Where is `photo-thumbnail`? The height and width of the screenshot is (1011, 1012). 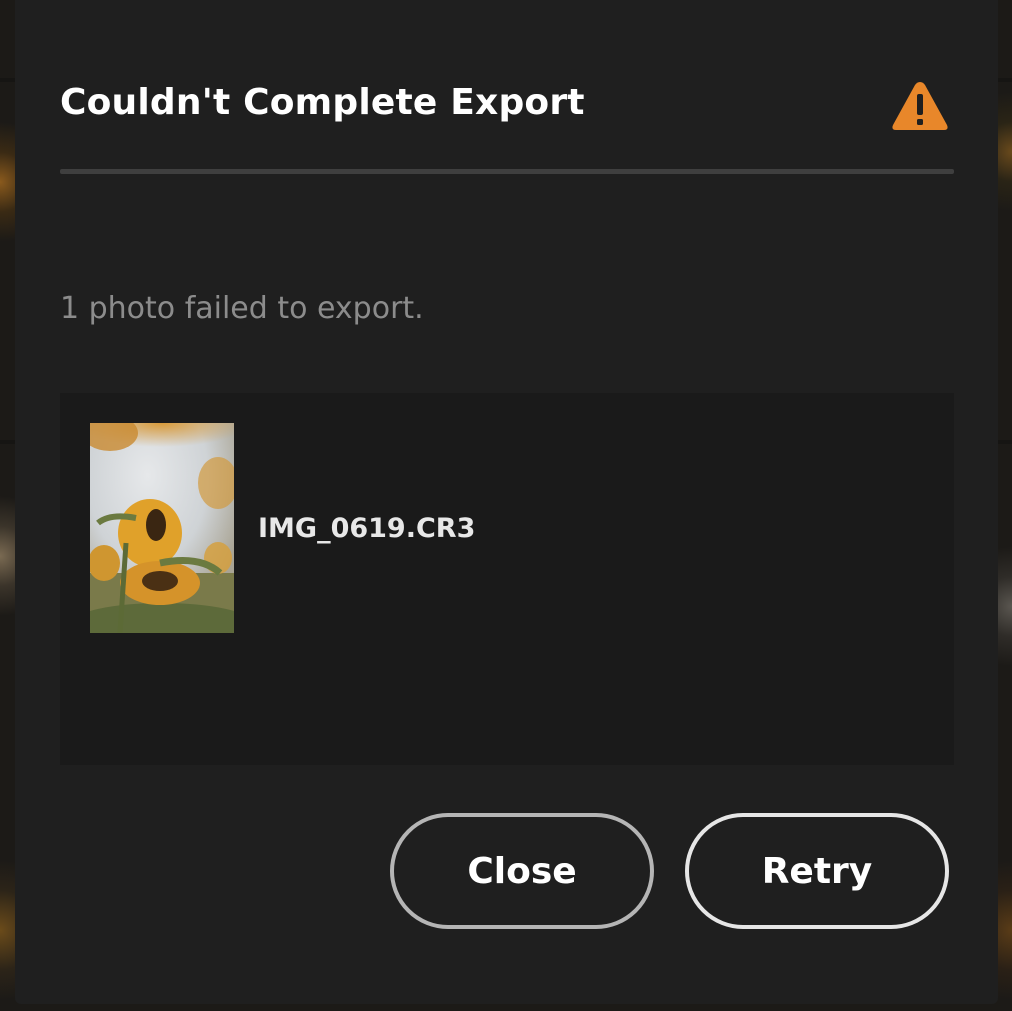
photo-thumbnail is located at coordinates (162, 528).